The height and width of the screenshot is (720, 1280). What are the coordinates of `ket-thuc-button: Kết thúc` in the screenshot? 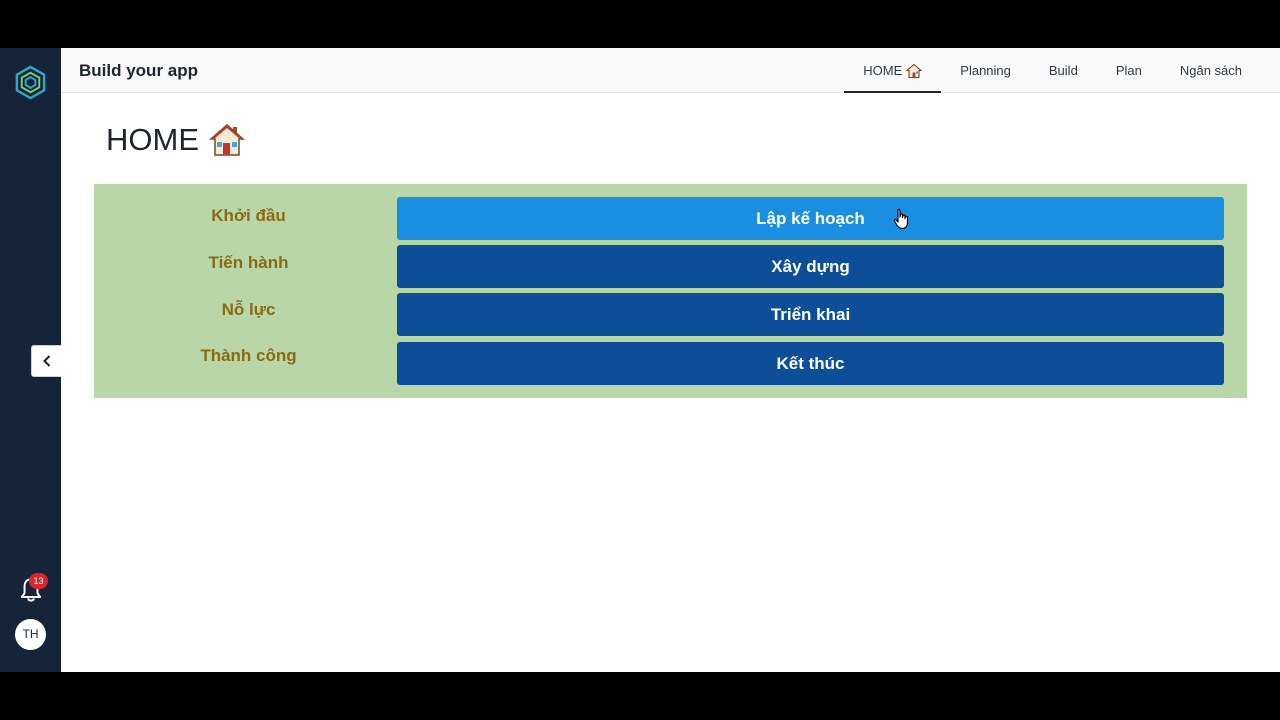 It's located at (810, 363).